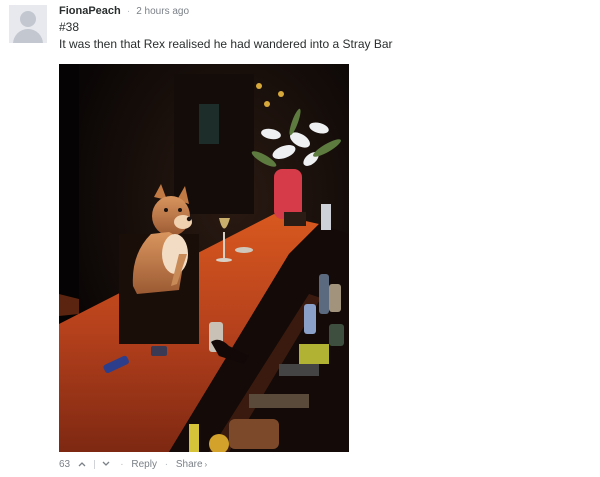  What do you see at coordinates (144, 464) in the screenshot?
I see `reply-button: Reply` at bounding box center [144, 464].